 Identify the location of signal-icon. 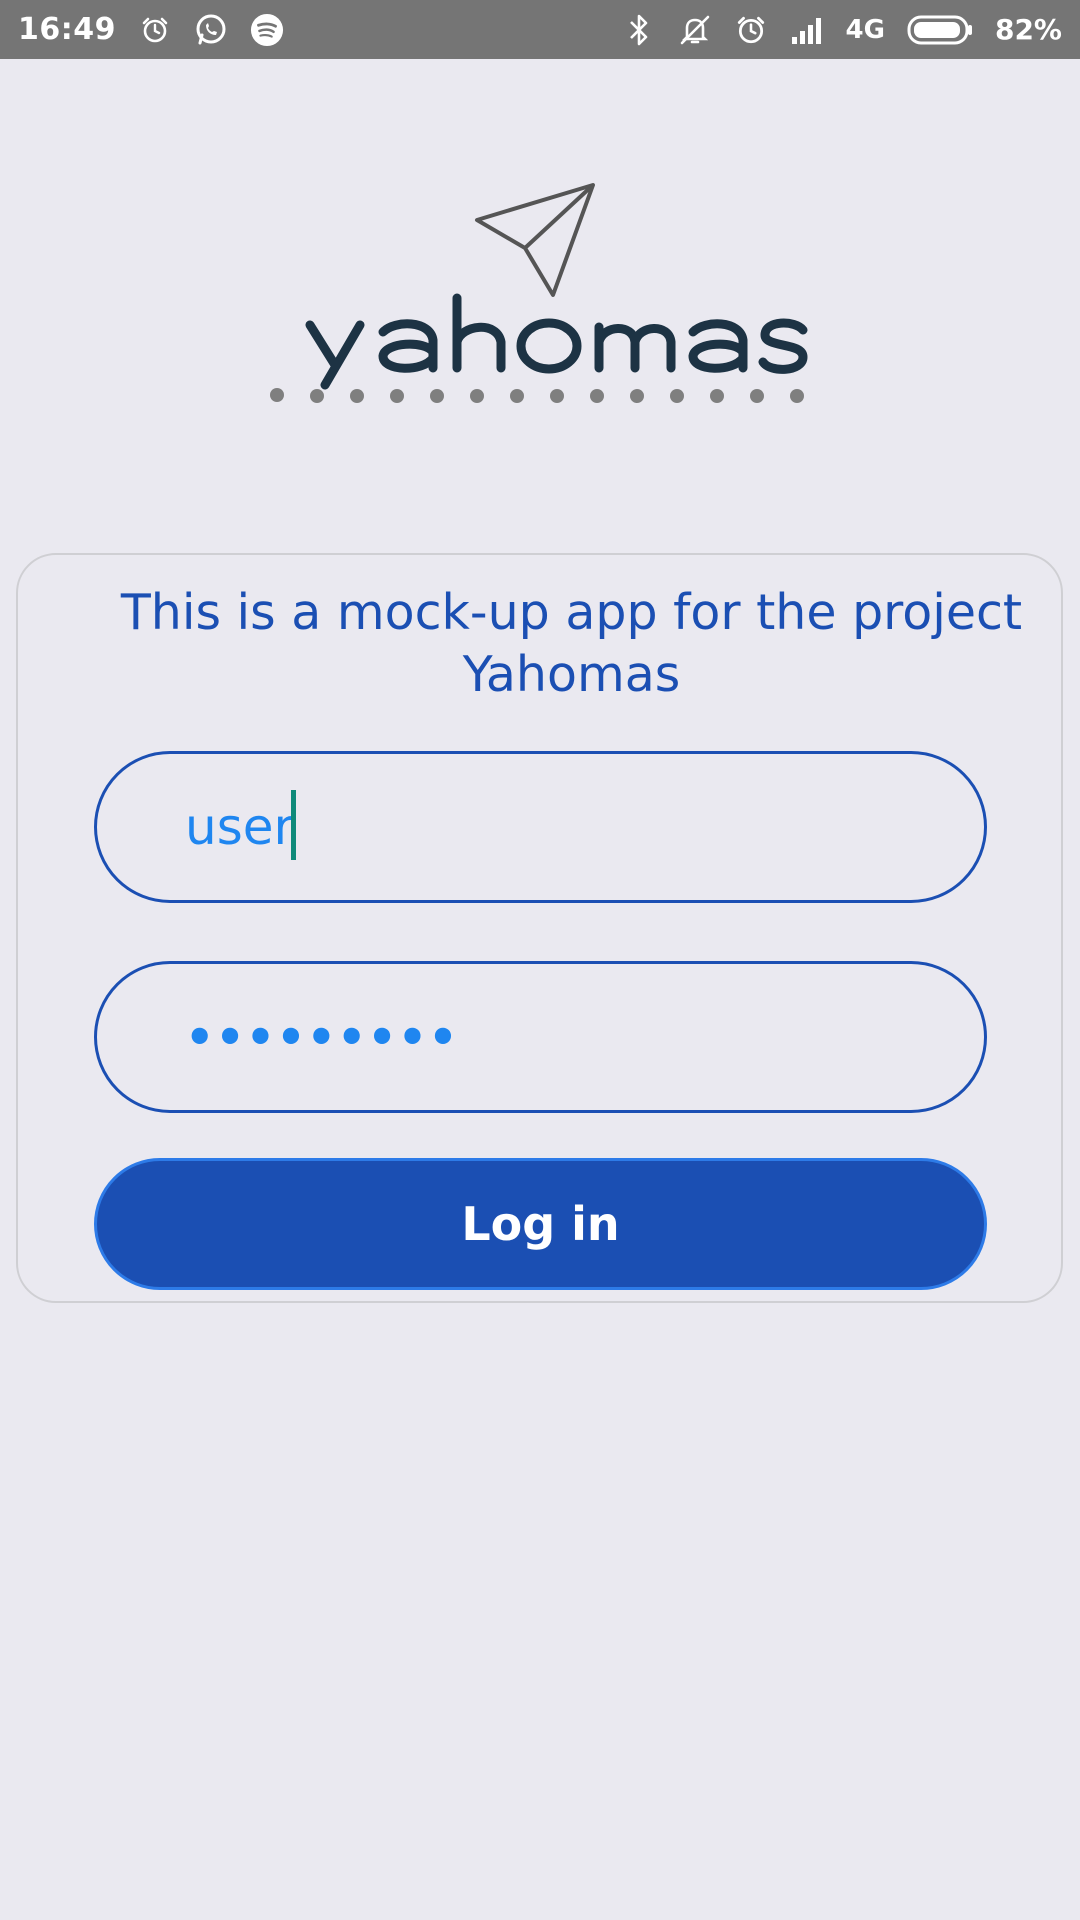
(807, 30).